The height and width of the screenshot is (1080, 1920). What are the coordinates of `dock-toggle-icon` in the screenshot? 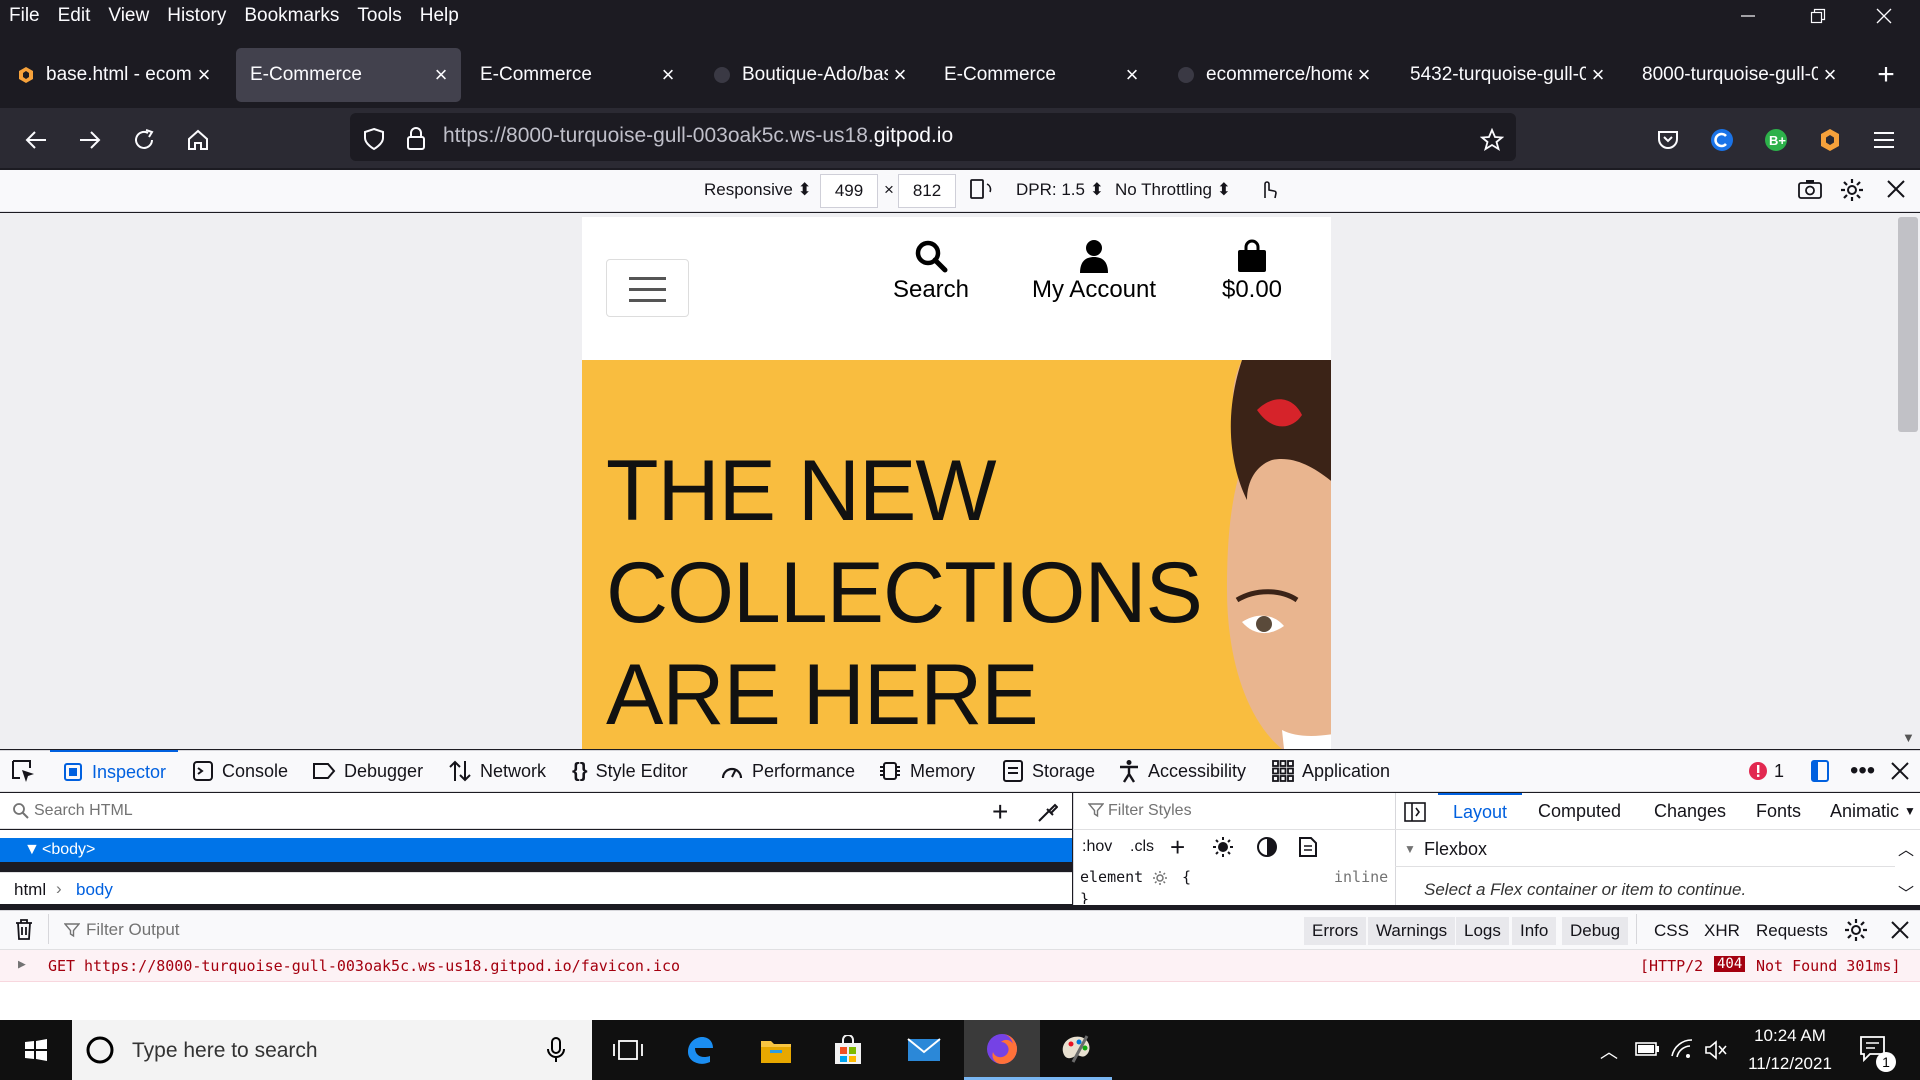 It's located at (1820, 771).